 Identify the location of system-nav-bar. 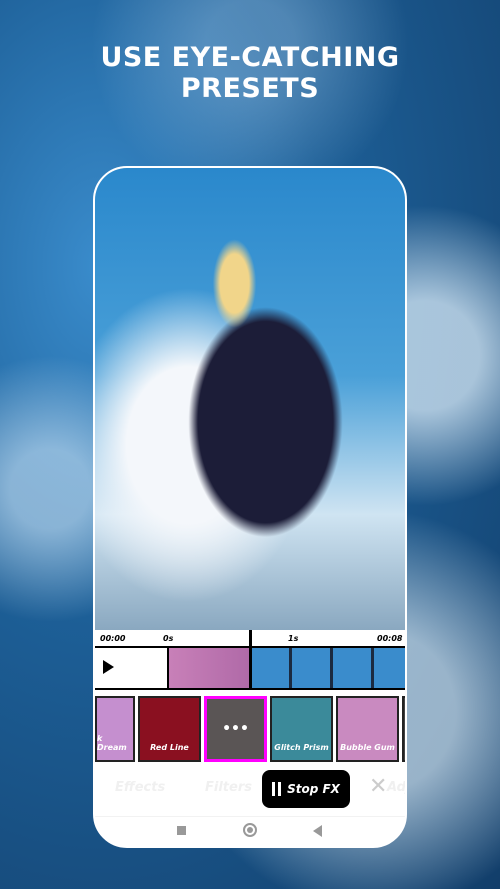
(250, 831).